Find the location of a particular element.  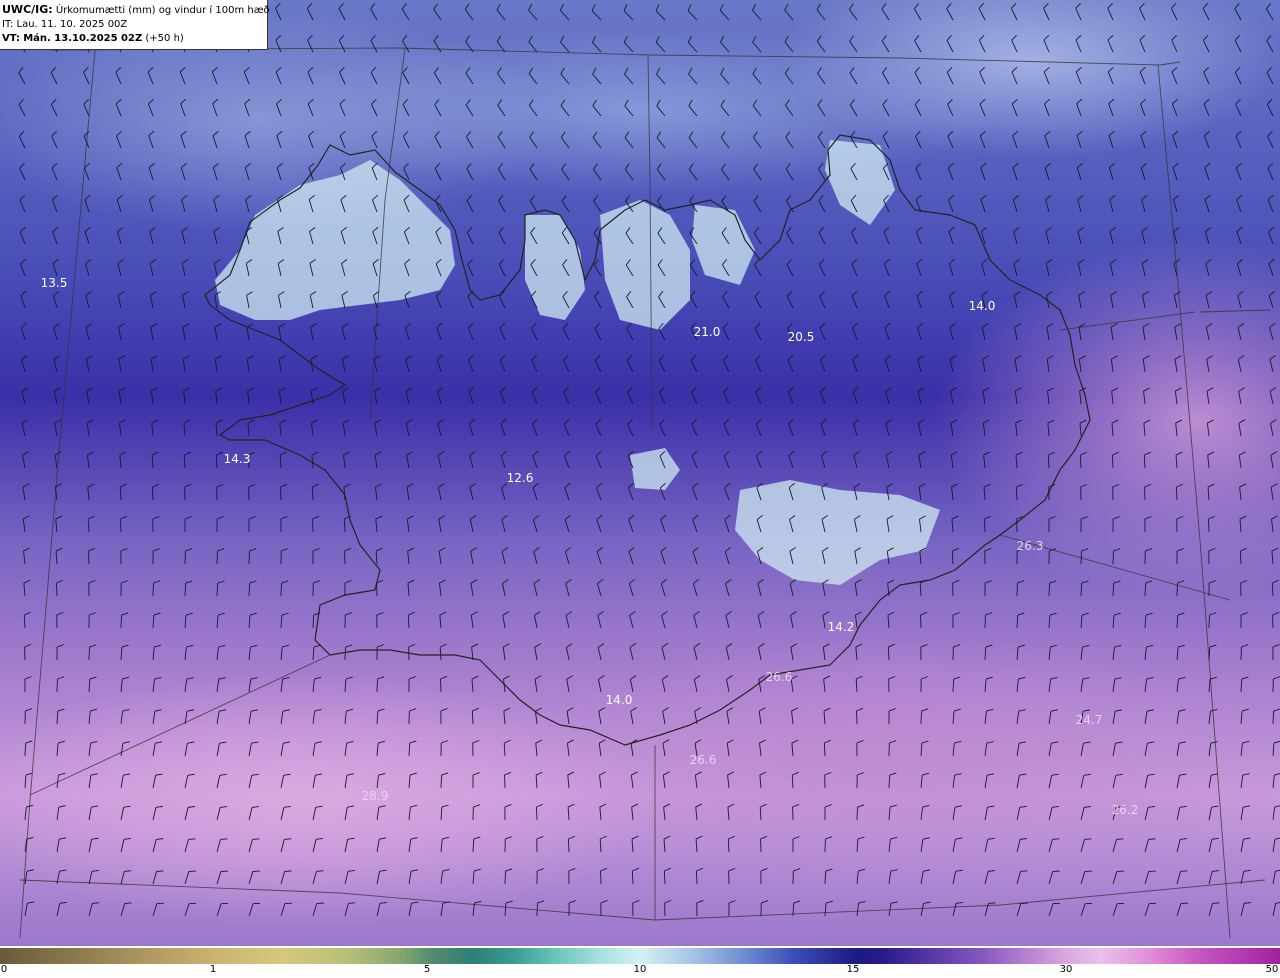

colorbar-gradient is located at coordinates (640, 956).